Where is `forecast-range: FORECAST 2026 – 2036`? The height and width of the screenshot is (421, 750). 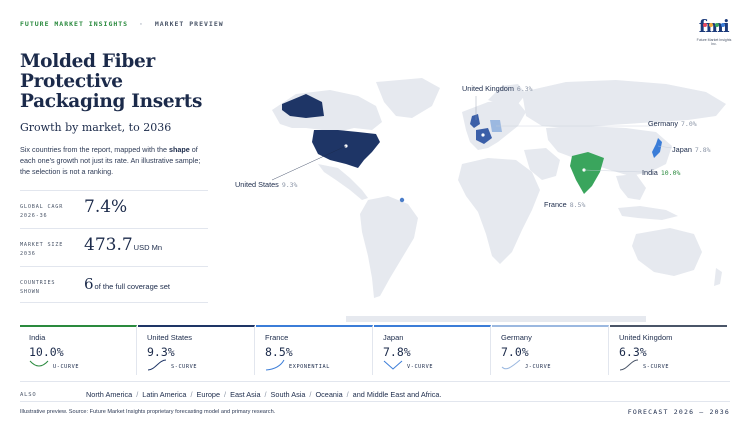
forecast-range: FORECAST 2026 – 2036 is located at coordinates (678, 412).